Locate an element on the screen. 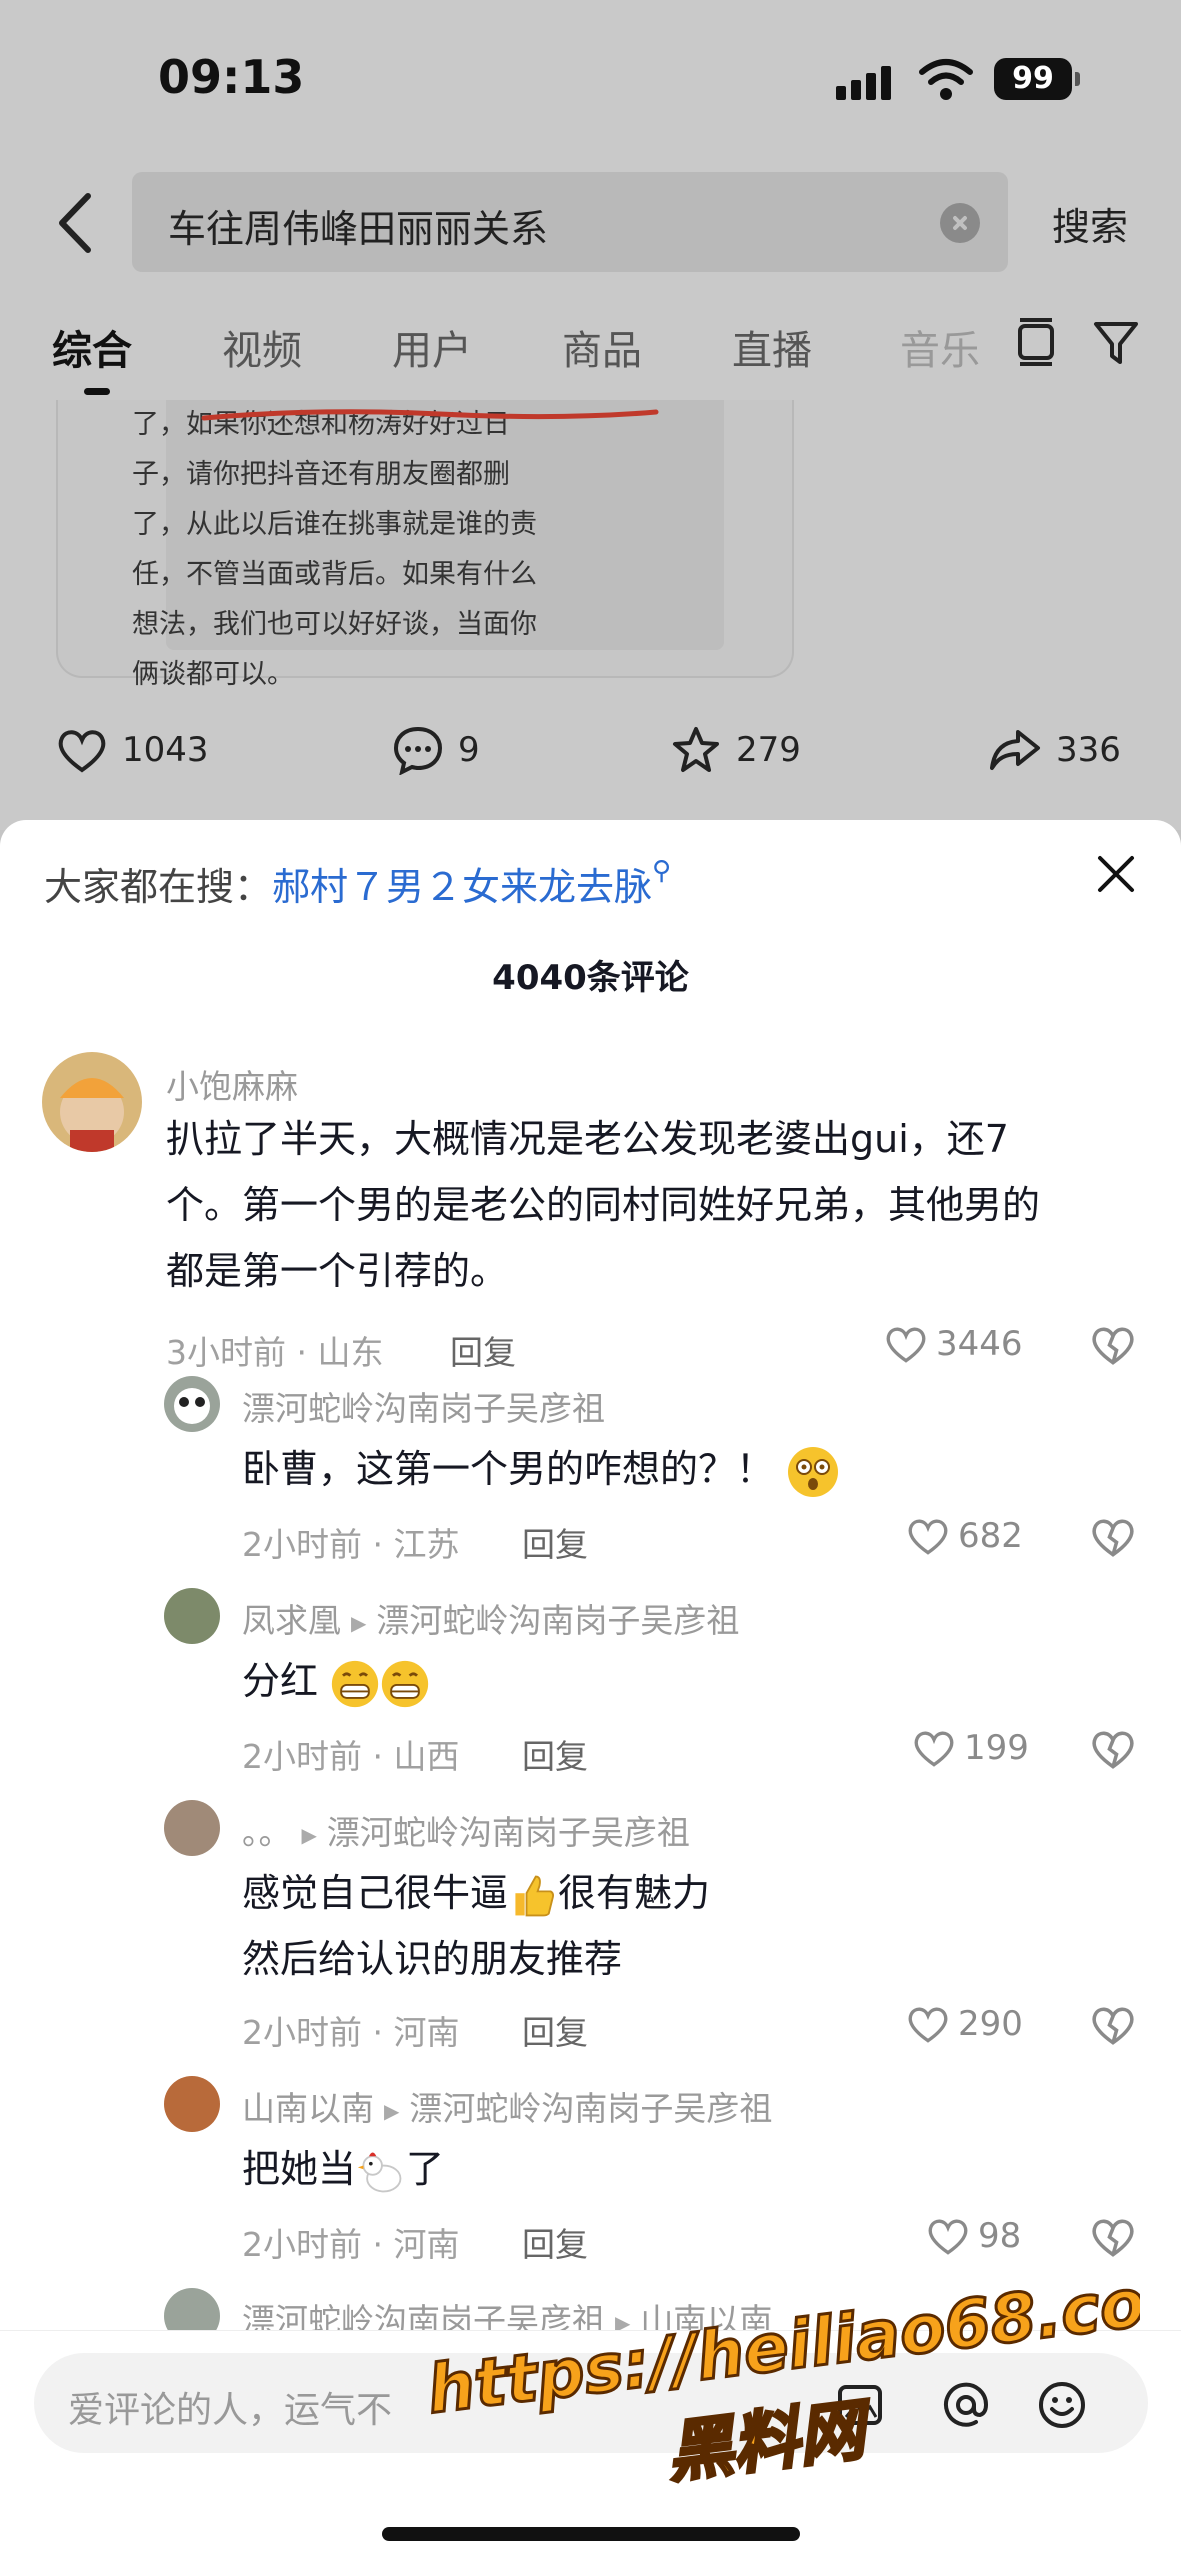 This screenshot has width=1181, height=2560. reply-text: 感觉自己很牛逼 很有魅力 然后给认识的朋友推荐 is located at coordinates (692, 1926).